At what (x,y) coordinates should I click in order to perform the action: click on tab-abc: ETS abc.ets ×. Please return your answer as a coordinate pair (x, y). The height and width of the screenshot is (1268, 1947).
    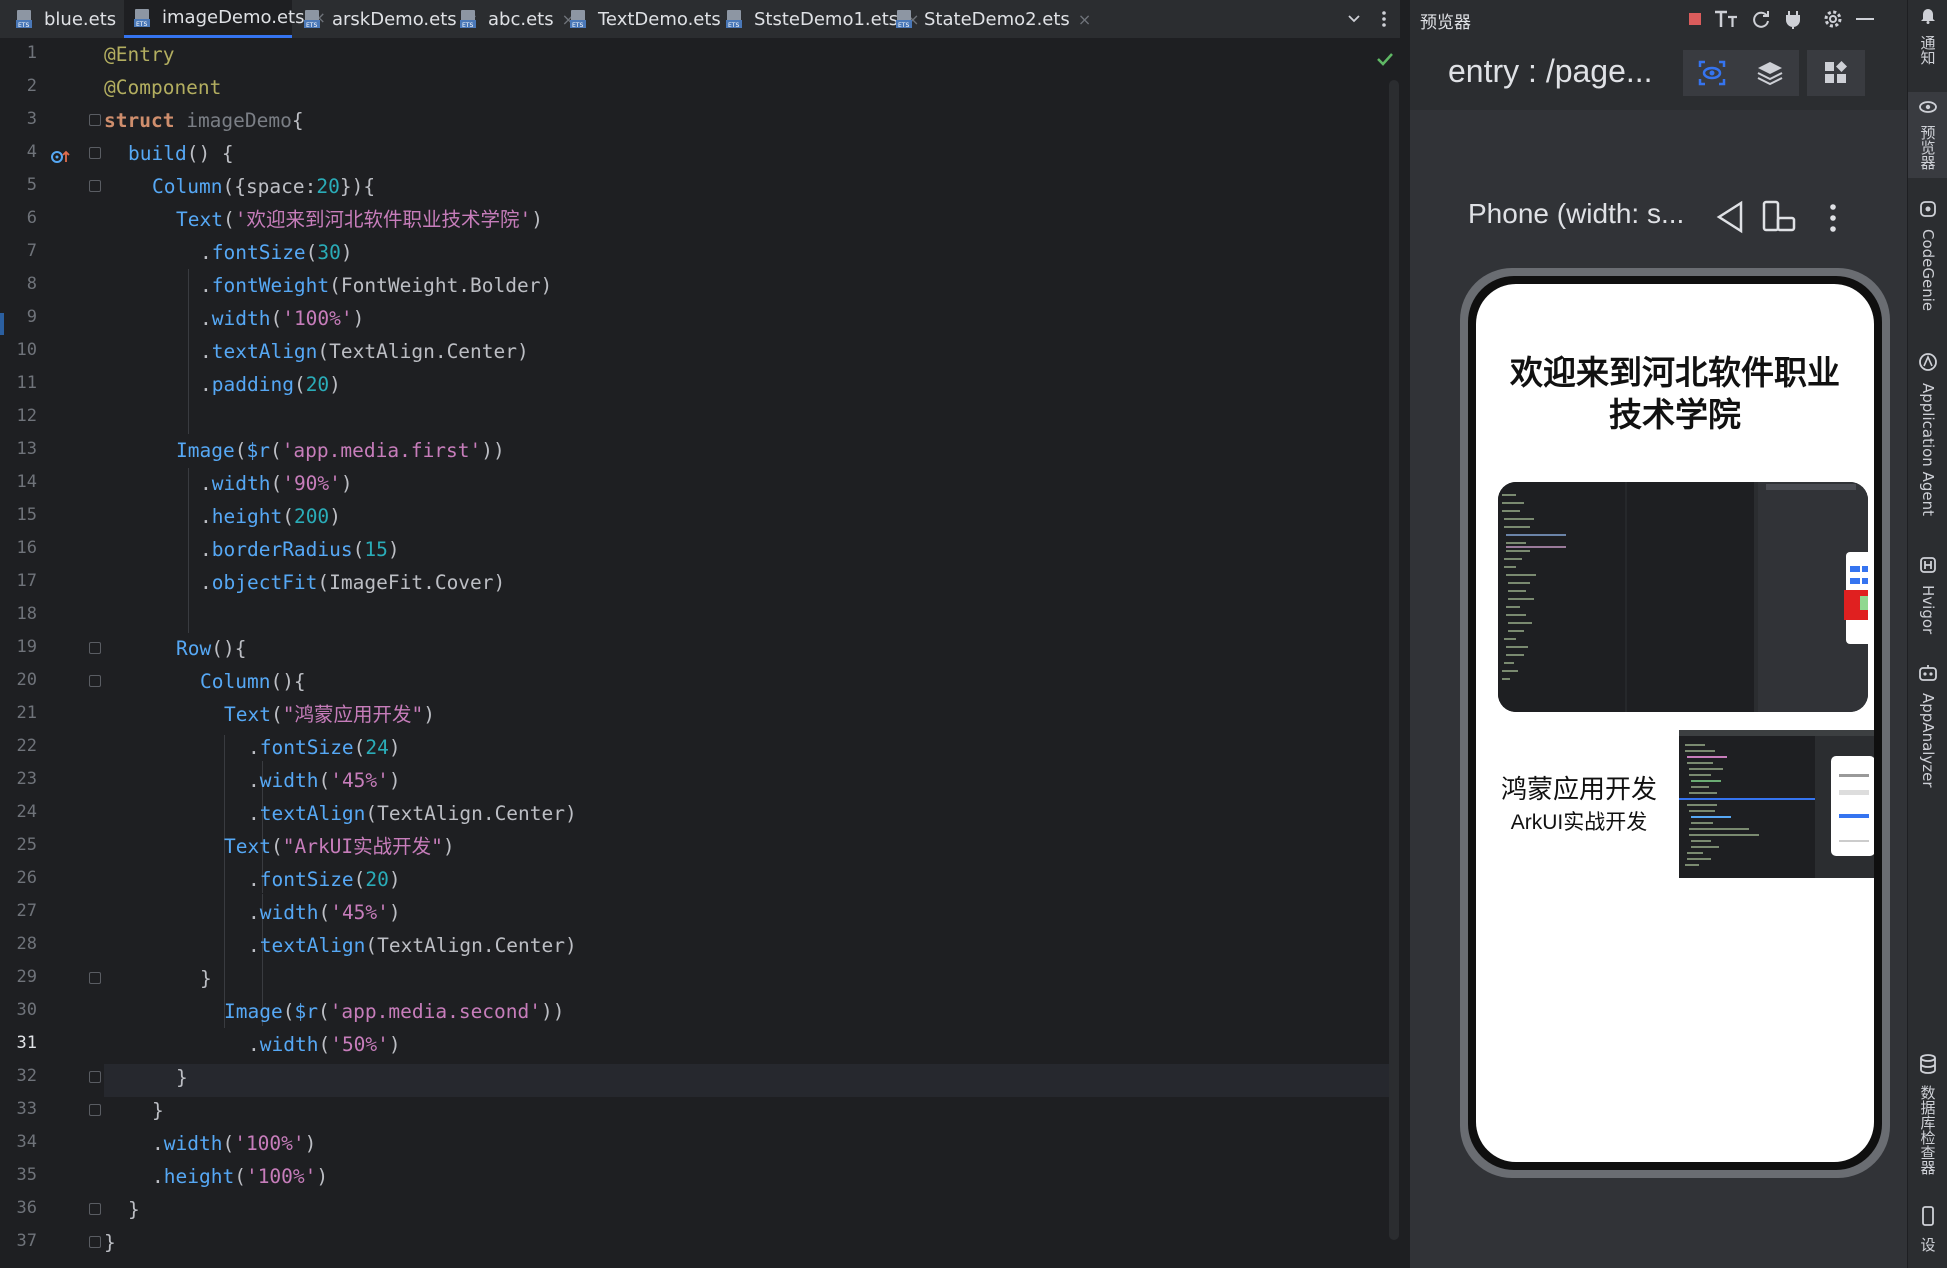
    Looking at the image, I should click on (516, 19).